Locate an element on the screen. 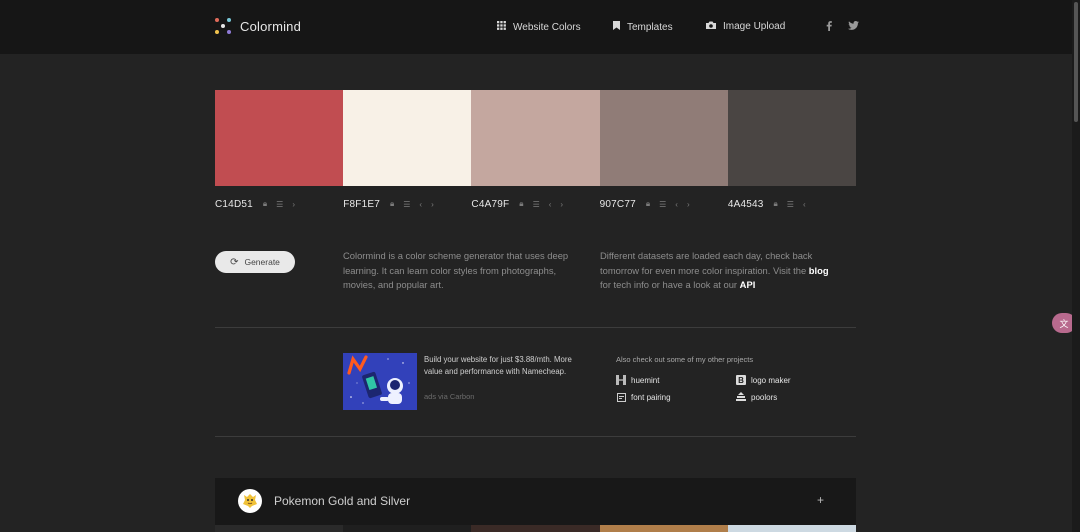 The width and height of the screenshot is (1080, 532). ad-via: ads via Carbon is located at coordinates (449, 396).